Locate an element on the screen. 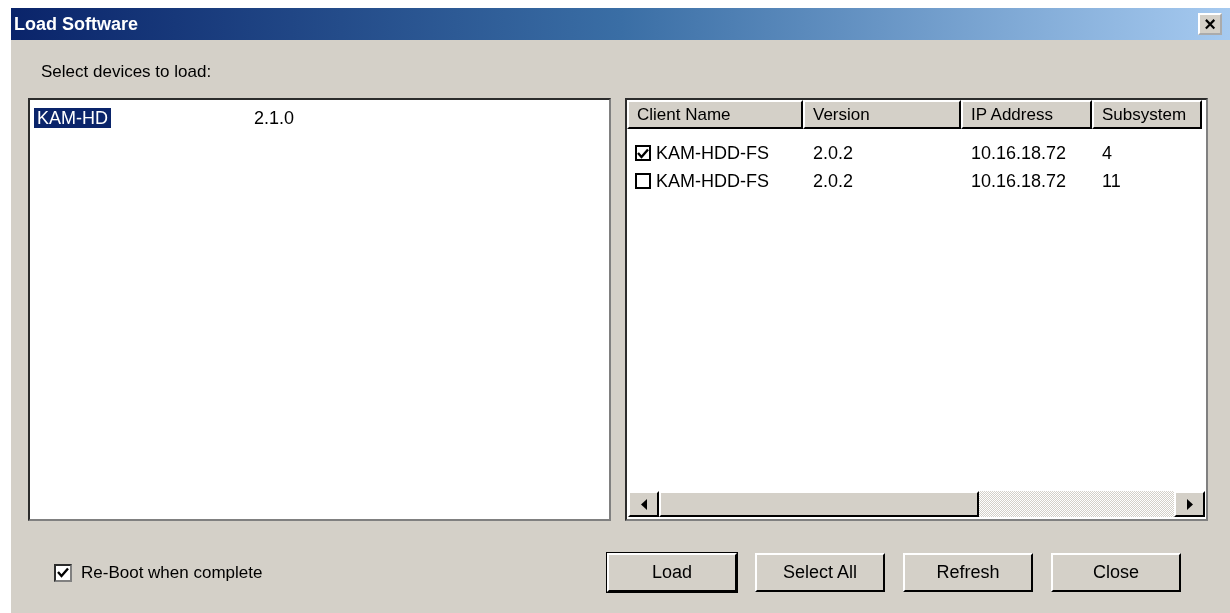 The image size is (1230, 613). column-header: Subsystem is located at coordinates (1147, 114).